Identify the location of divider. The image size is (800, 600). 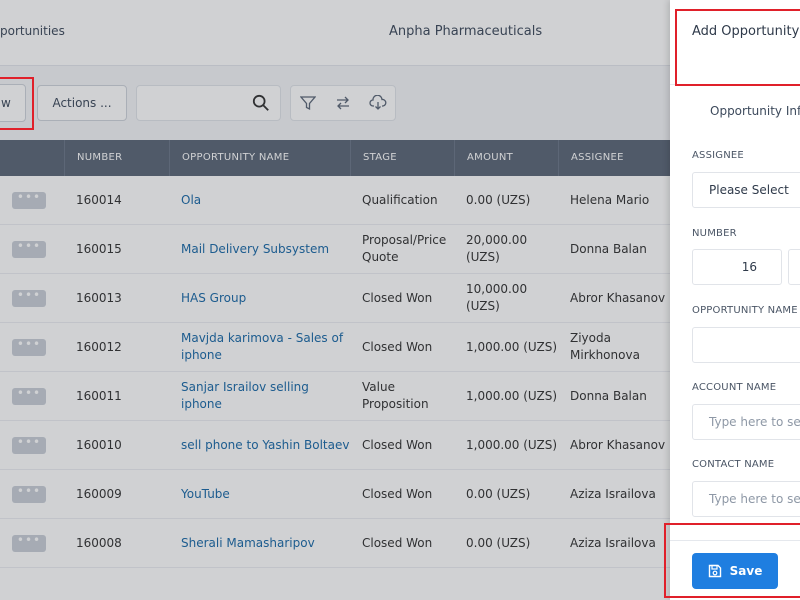
(735, 84).